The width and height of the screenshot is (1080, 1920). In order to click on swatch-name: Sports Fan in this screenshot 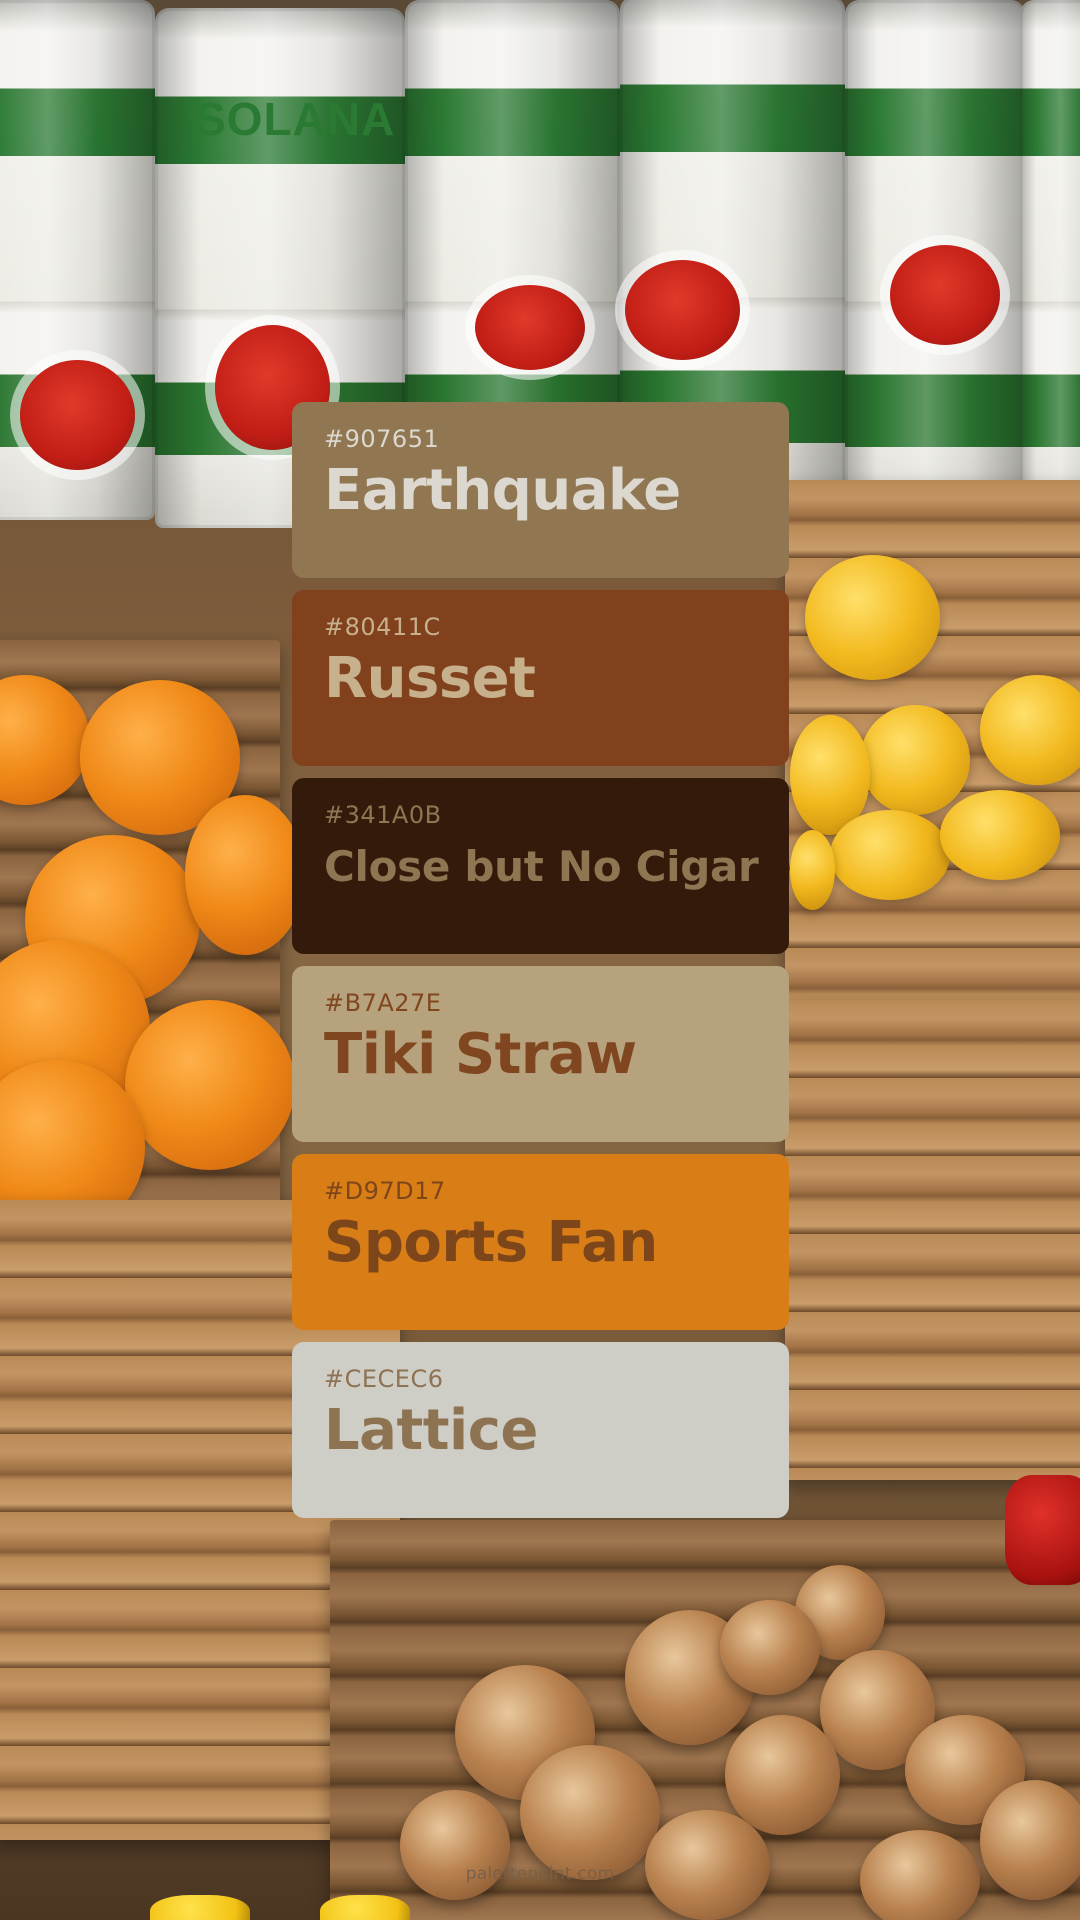, I will do `click(491, 1242)`.